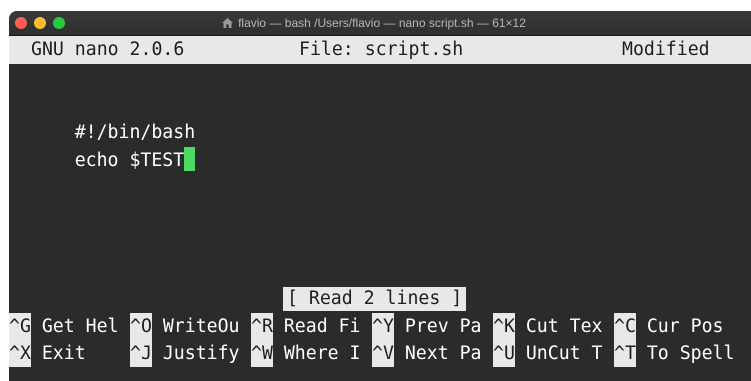  Describe the element at coordinates (685, 353) in the screenshot. I see `shortcut-label: To Spell` at that location.